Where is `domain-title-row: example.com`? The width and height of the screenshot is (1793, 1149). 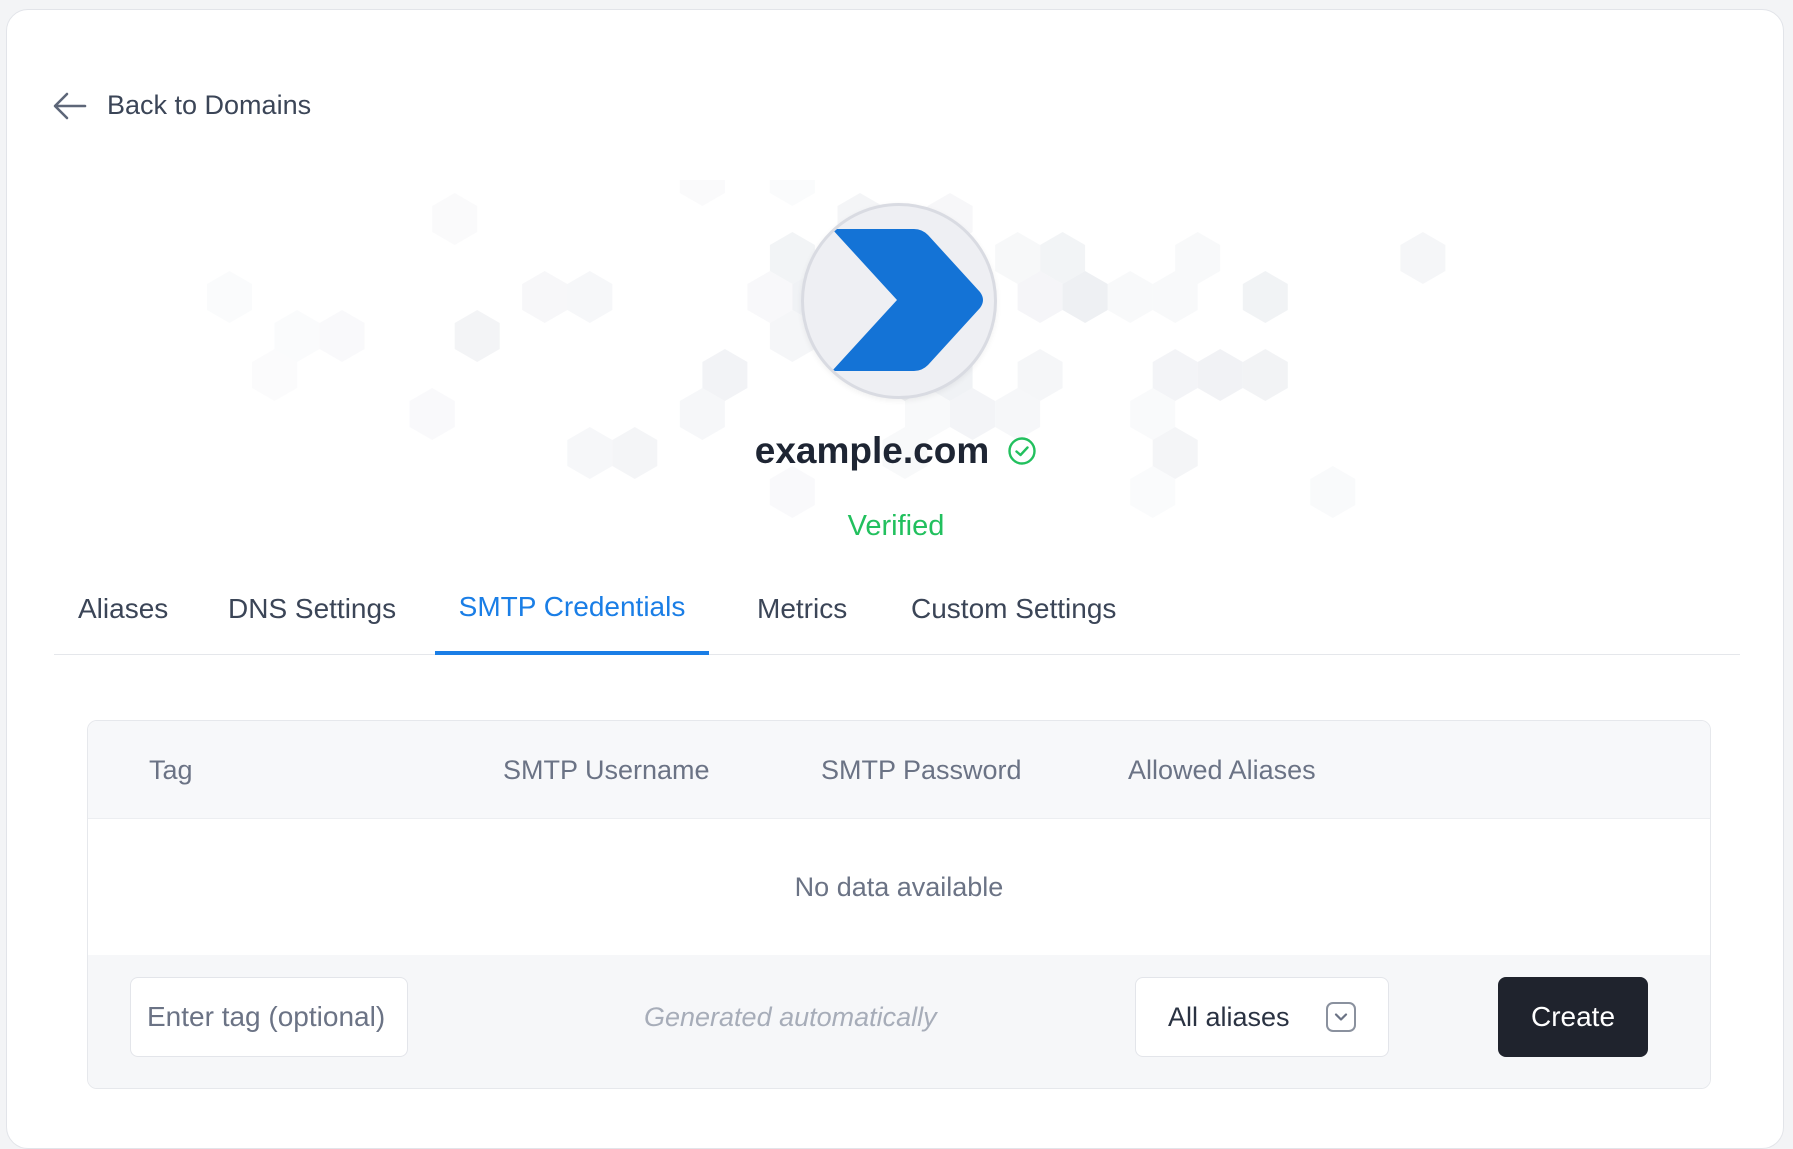 domain-title-row: example.com is located at coordinates (895, 451).